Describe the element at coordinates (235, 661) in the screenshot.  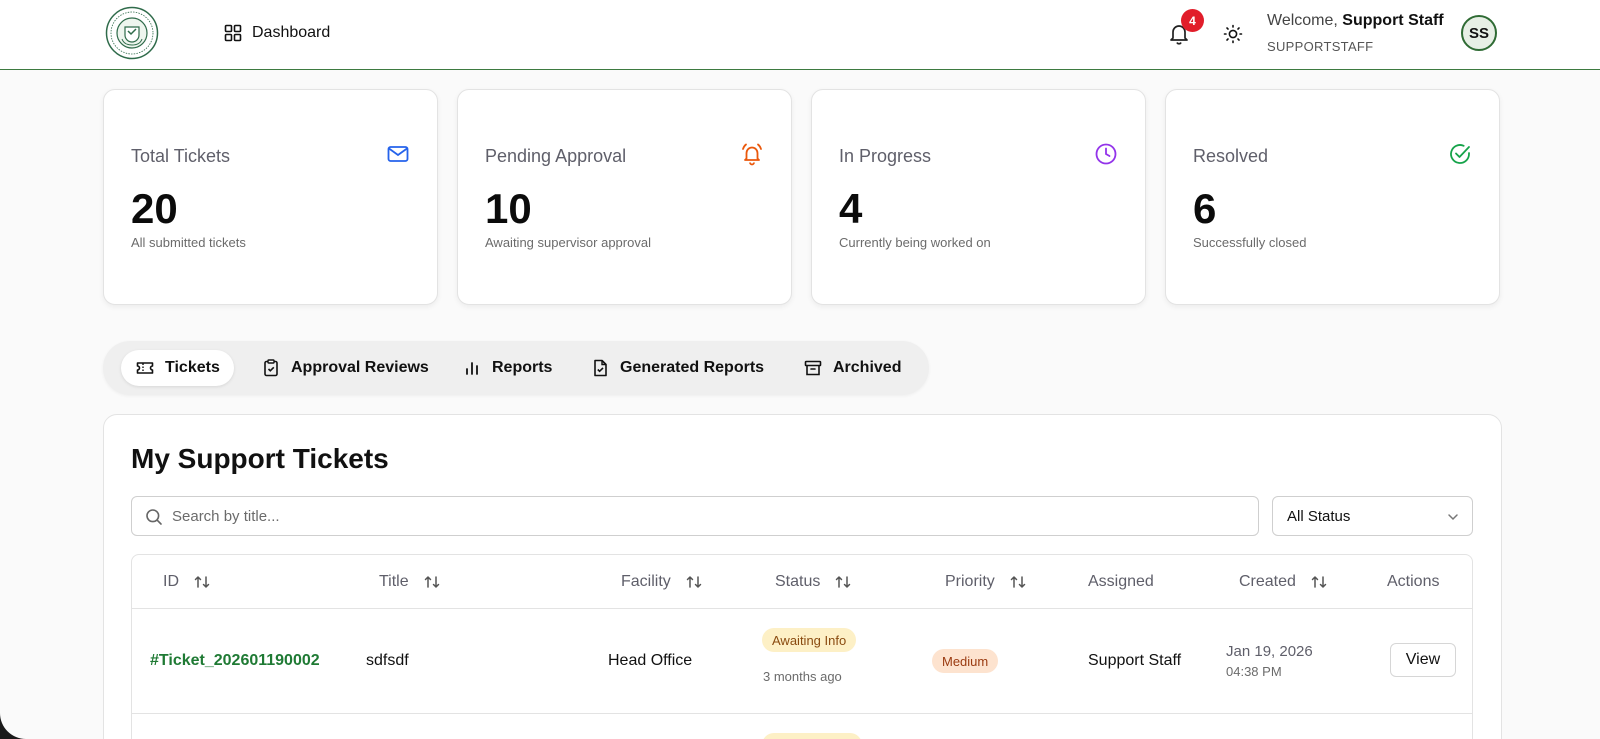
I see `ticket-id-link: #Ticket_202601190002` at that location.